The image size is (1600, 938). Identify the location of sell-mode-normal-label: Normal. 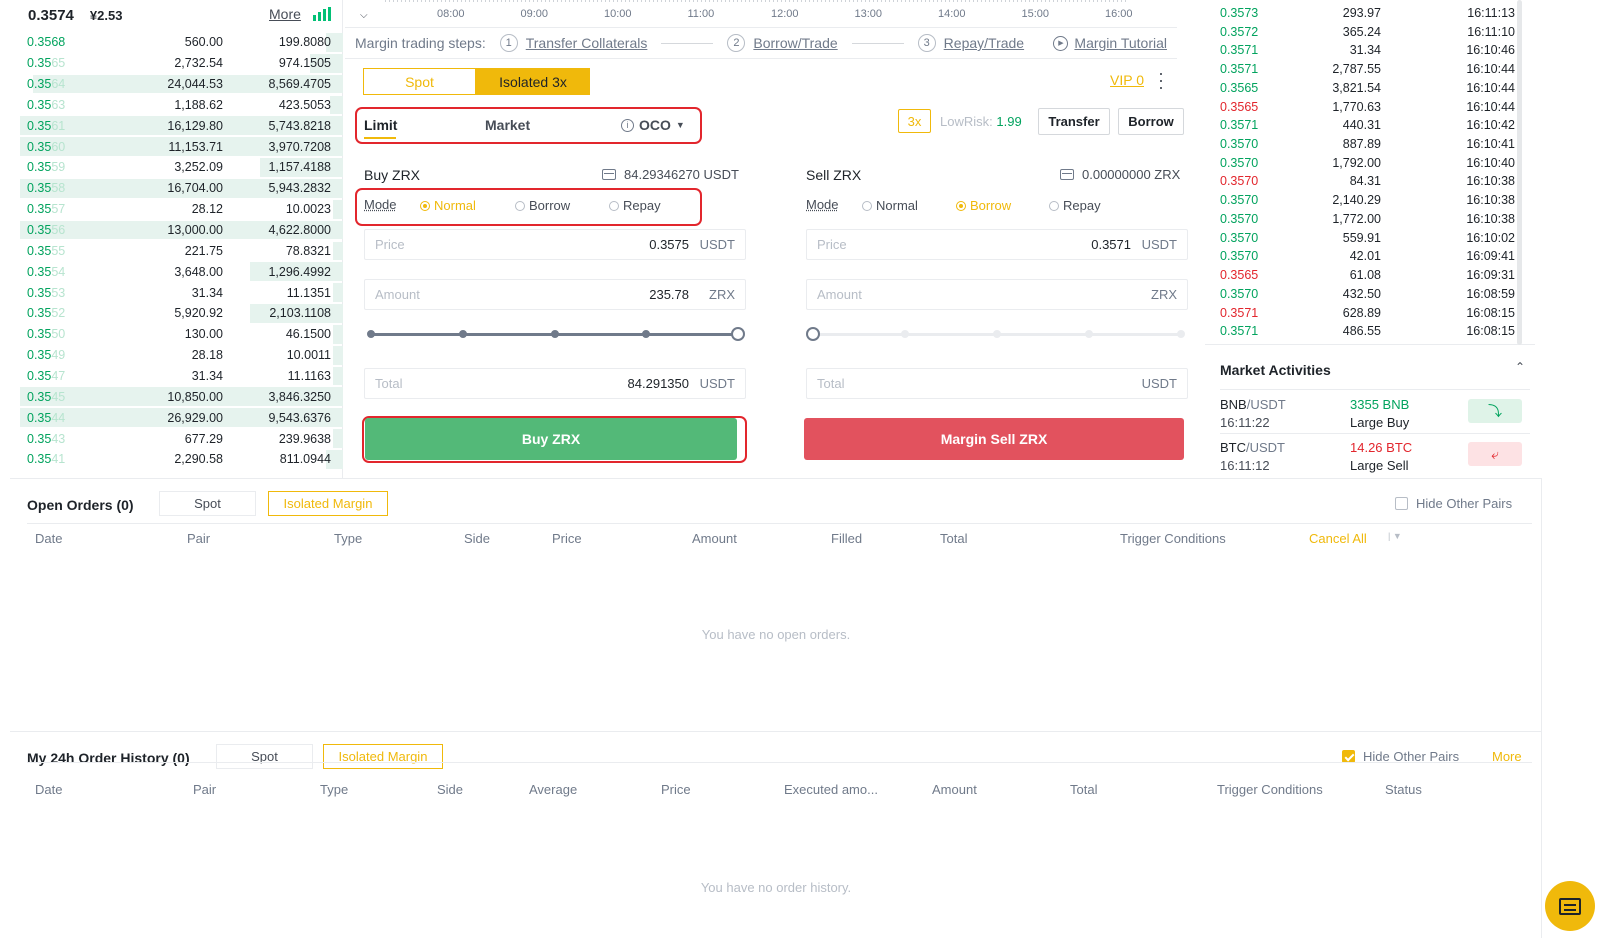
(897, 205).